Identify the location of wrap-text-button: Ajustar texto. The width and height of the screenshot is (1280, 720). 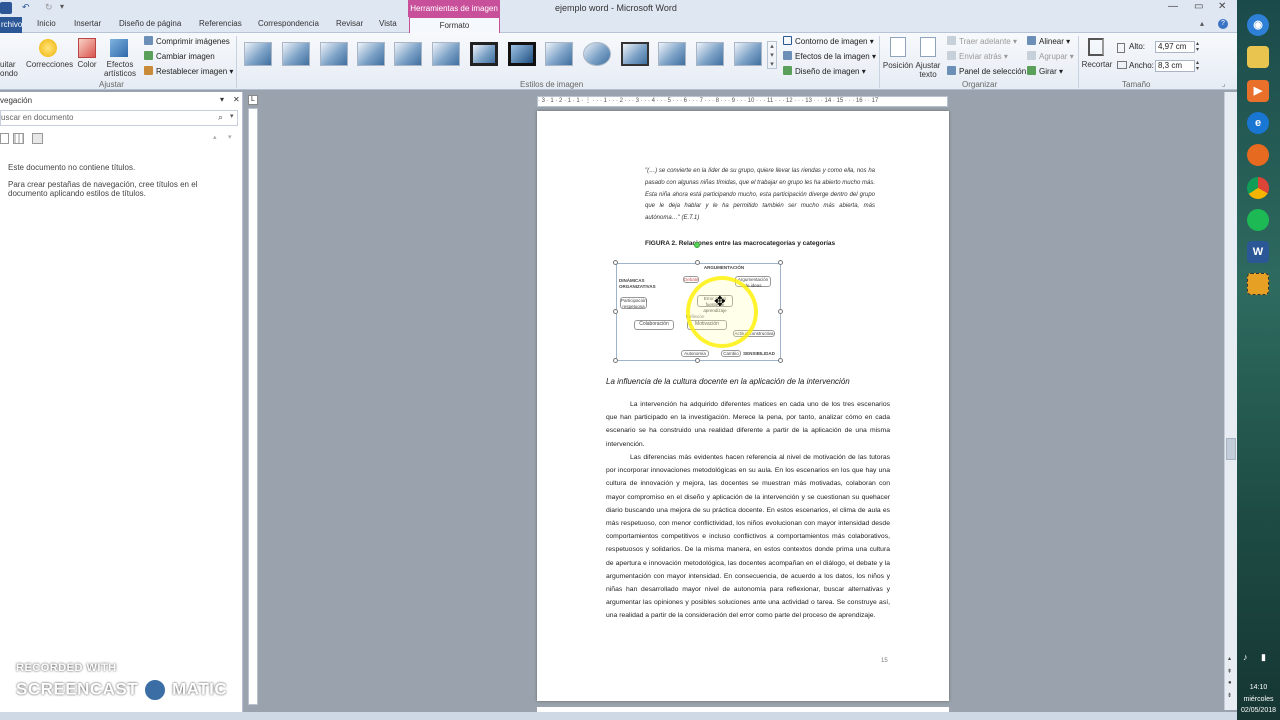
(928, 70).